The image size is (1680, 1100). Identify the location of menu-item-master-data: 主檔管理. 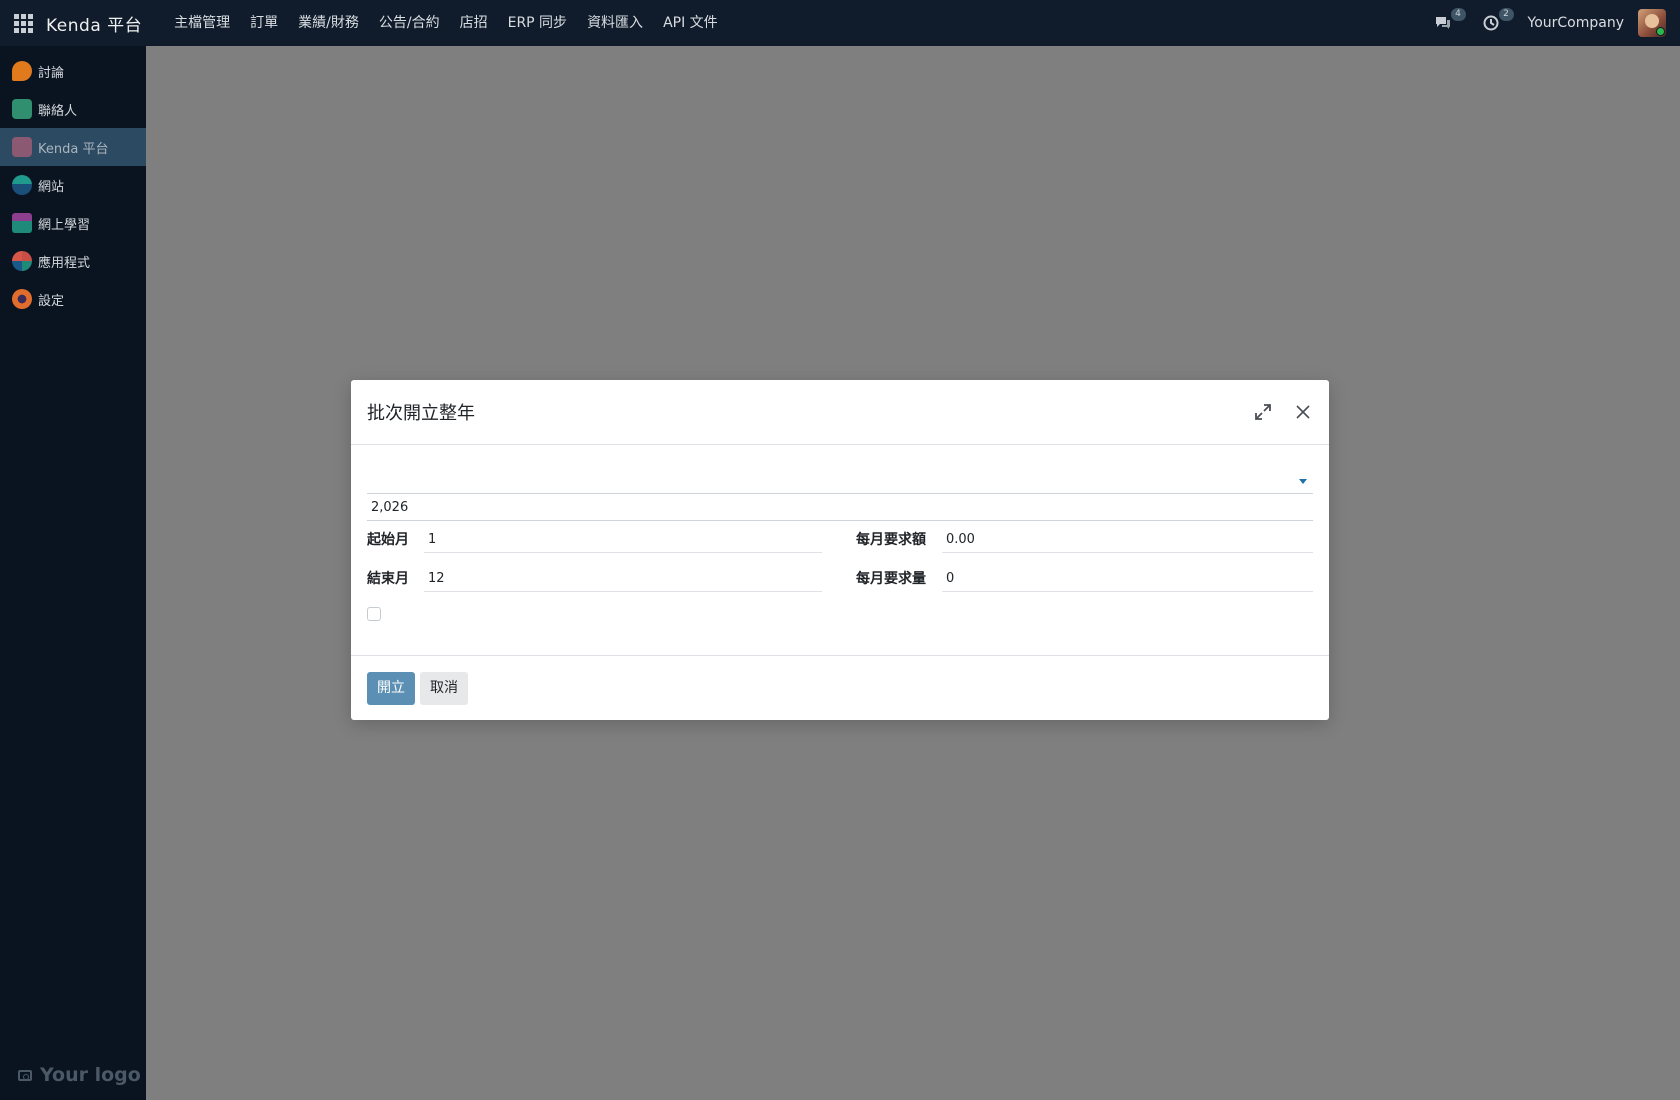
(202, 23).